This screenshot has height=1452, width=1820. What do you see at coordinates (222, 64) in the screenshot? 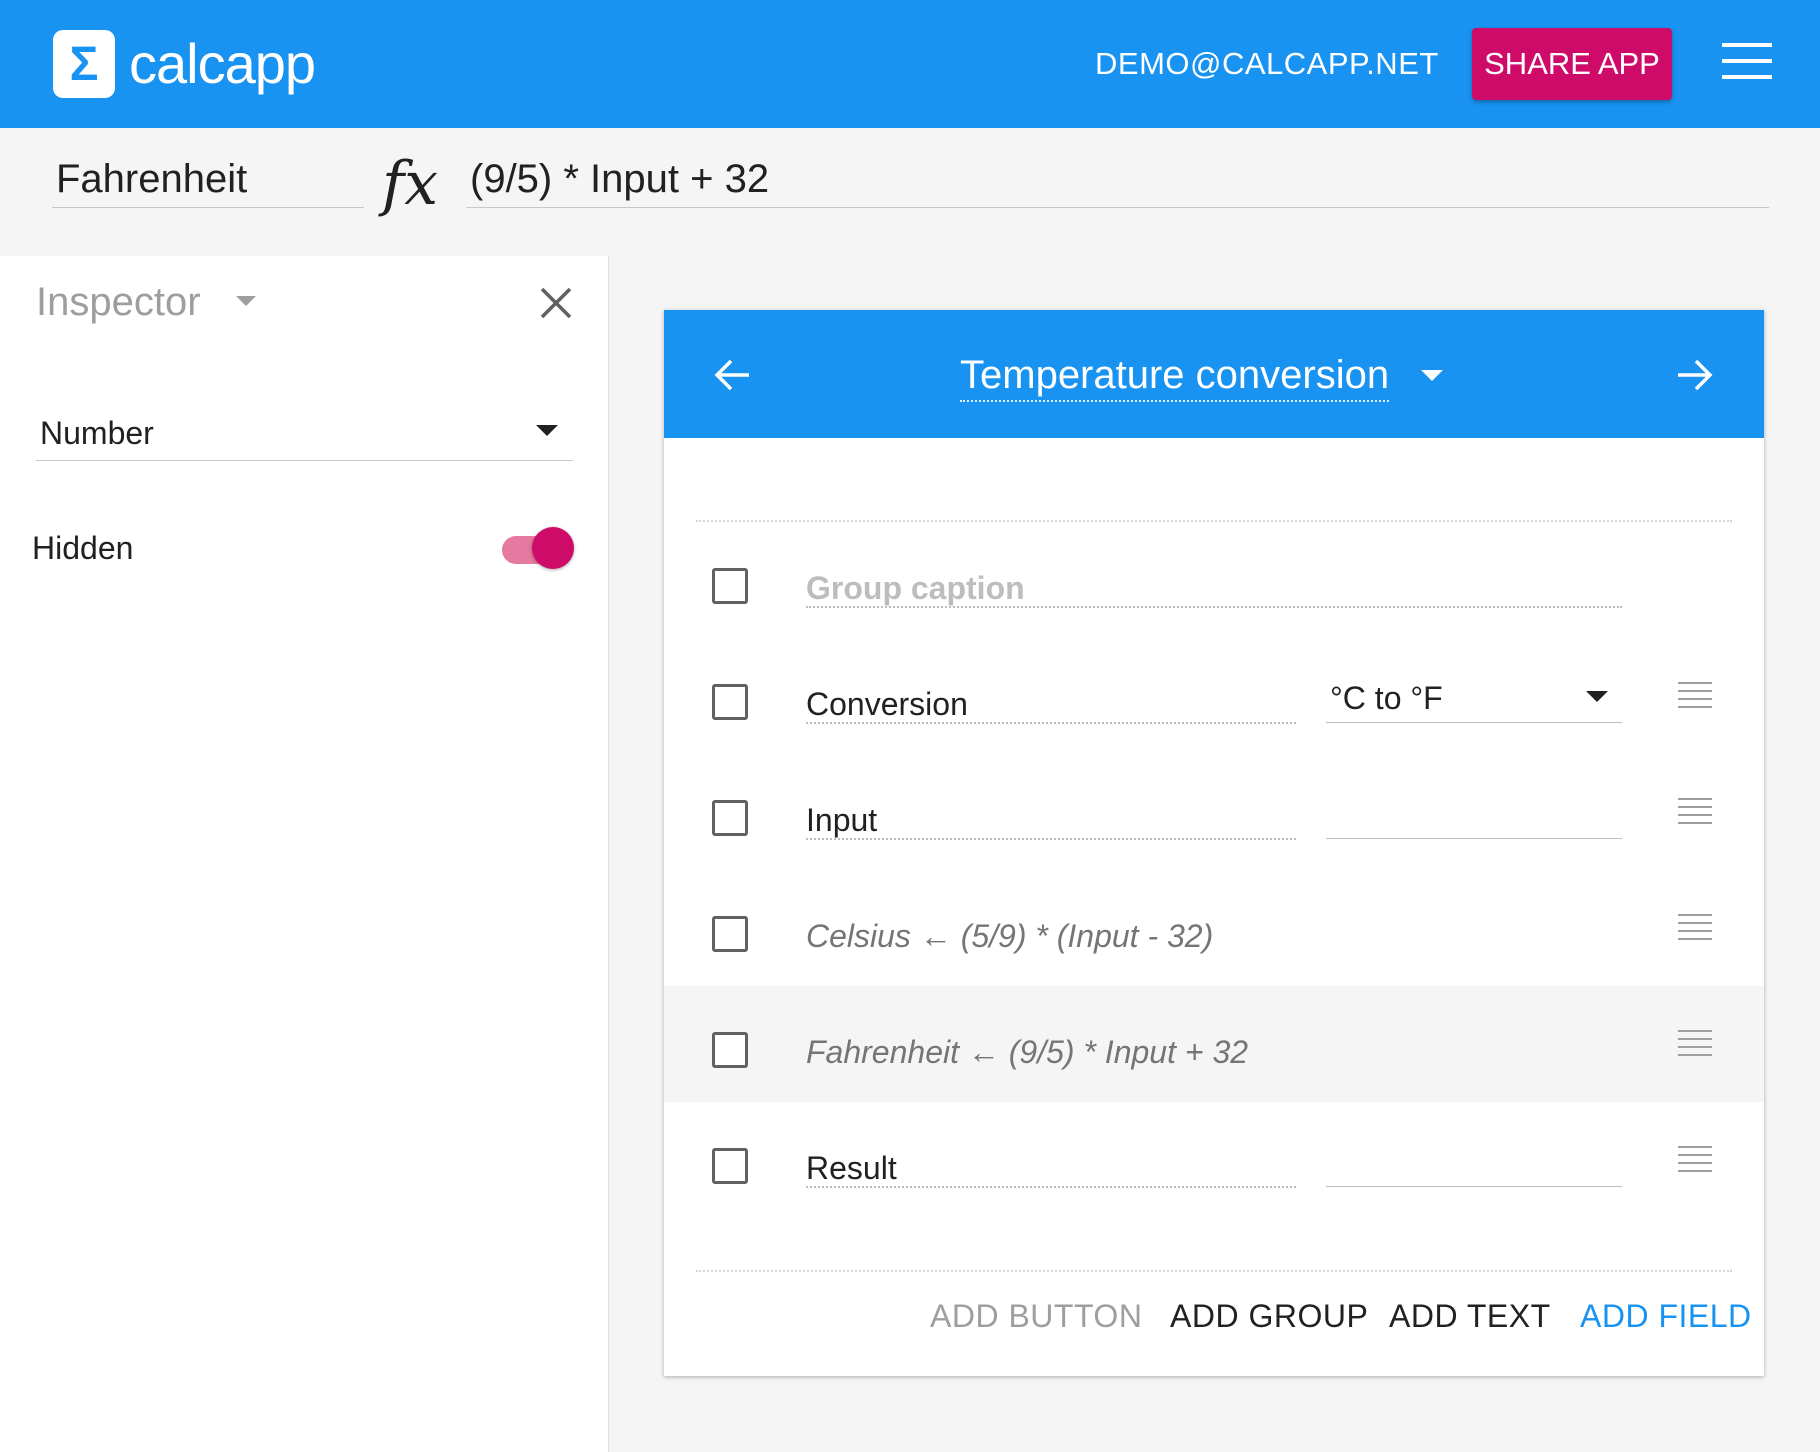
I see `app-logo-text: calcapp` at bounding box center [222, 64].